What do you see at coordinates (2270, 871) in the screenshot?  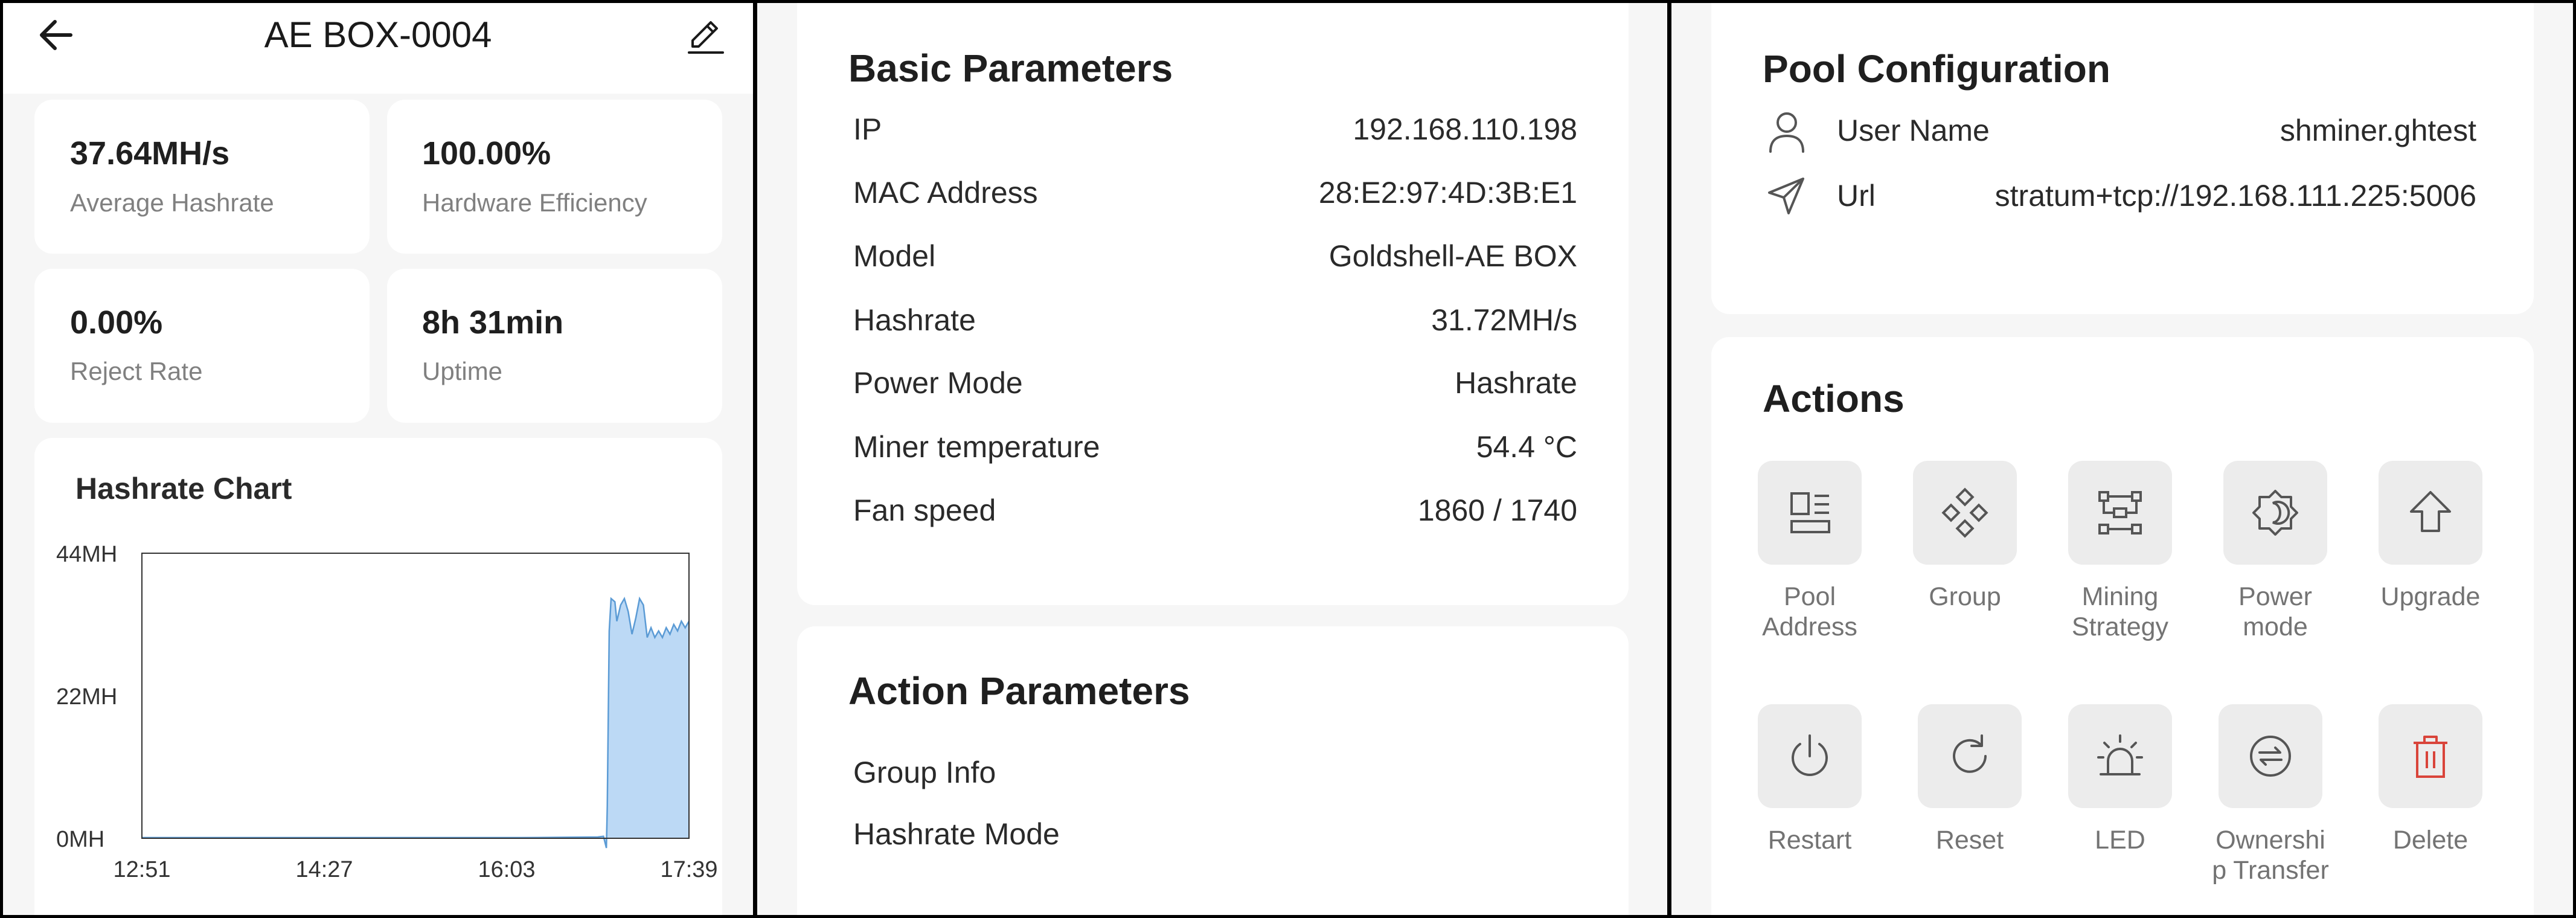 I see `action-label-line: p Transfer` at bounding box center [2270, 871].